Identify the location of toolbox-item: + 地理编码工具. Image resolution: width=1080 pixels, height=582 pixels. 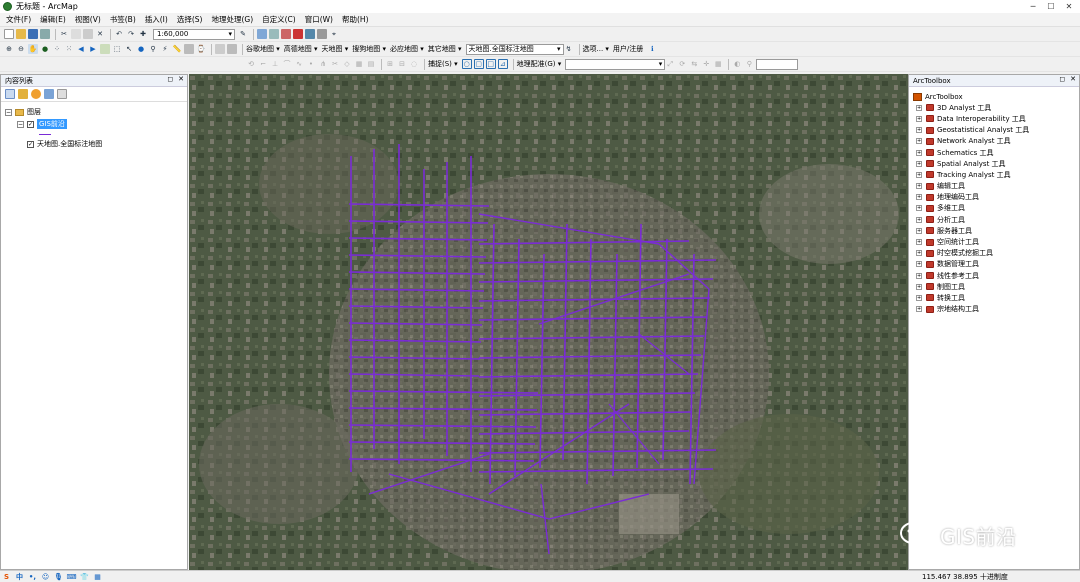
(994, 197).